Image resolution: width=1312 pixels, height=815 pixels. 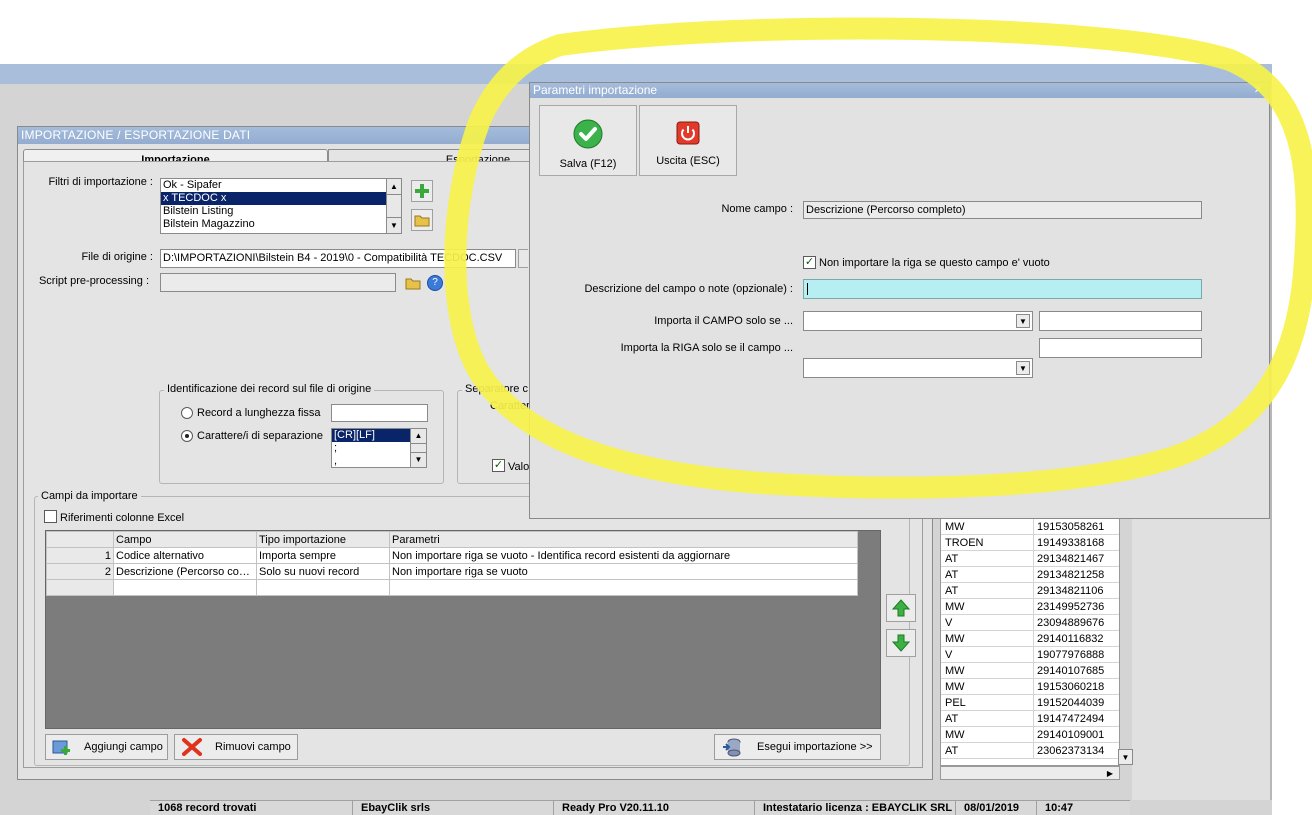 I want to click on row-number: 1, so click(x=80, y=555).